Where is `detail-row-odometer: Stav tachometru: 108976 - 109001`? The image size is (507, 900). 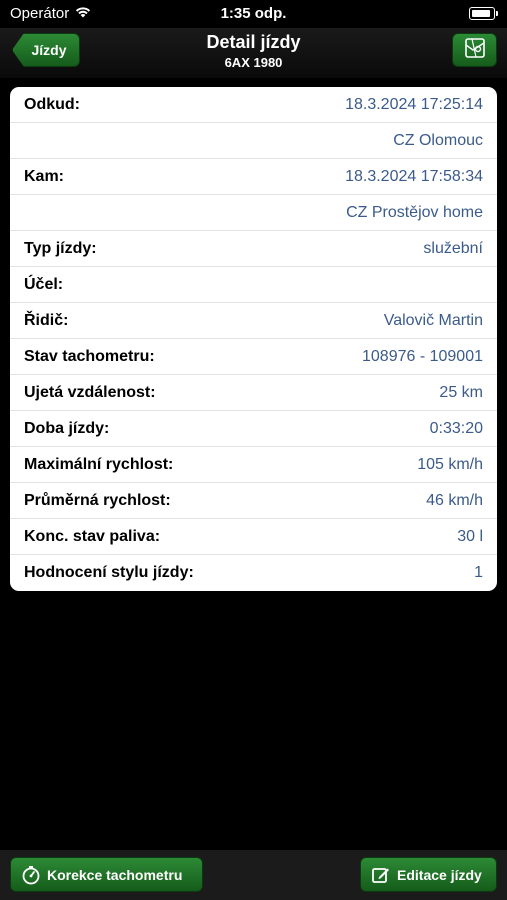
detail-row-odometer: Stav tachometru: 108976 - 109001 is located at coordinates (253, 357).